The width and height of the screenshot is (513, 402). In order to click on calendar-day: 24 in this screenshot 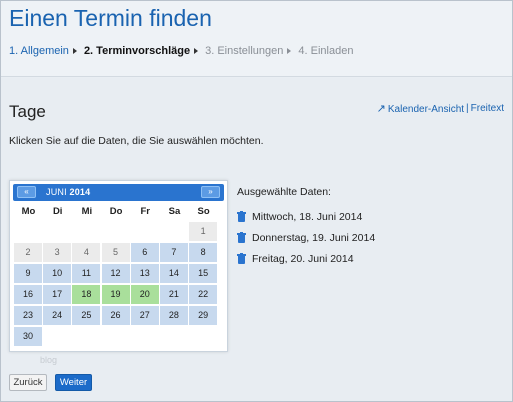, I will do `click(57, 315)`.